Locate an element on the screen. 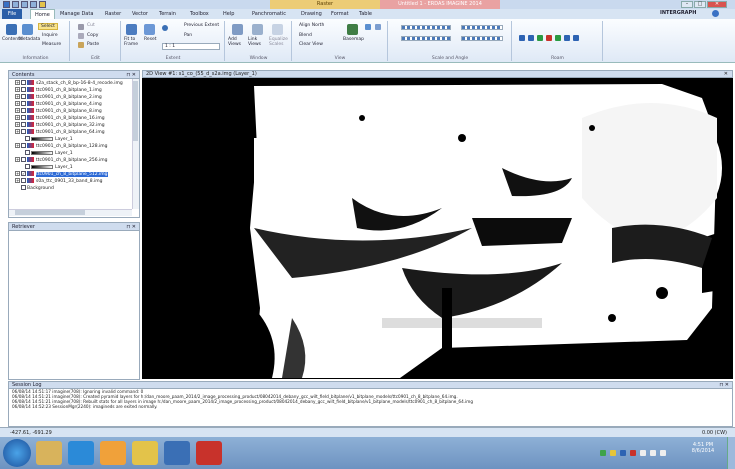  pan-button: Pan is located at coordinates (188, 35).